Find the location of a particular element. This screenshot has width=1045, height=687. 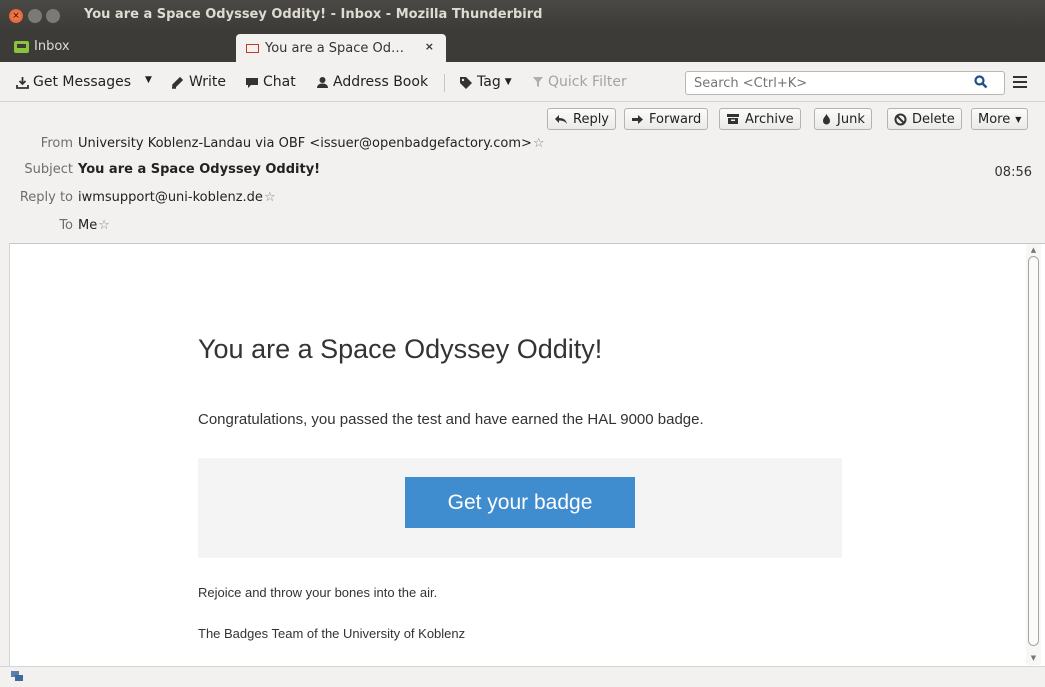

message-time: 08:56 is located at coordinates (1013, 172).